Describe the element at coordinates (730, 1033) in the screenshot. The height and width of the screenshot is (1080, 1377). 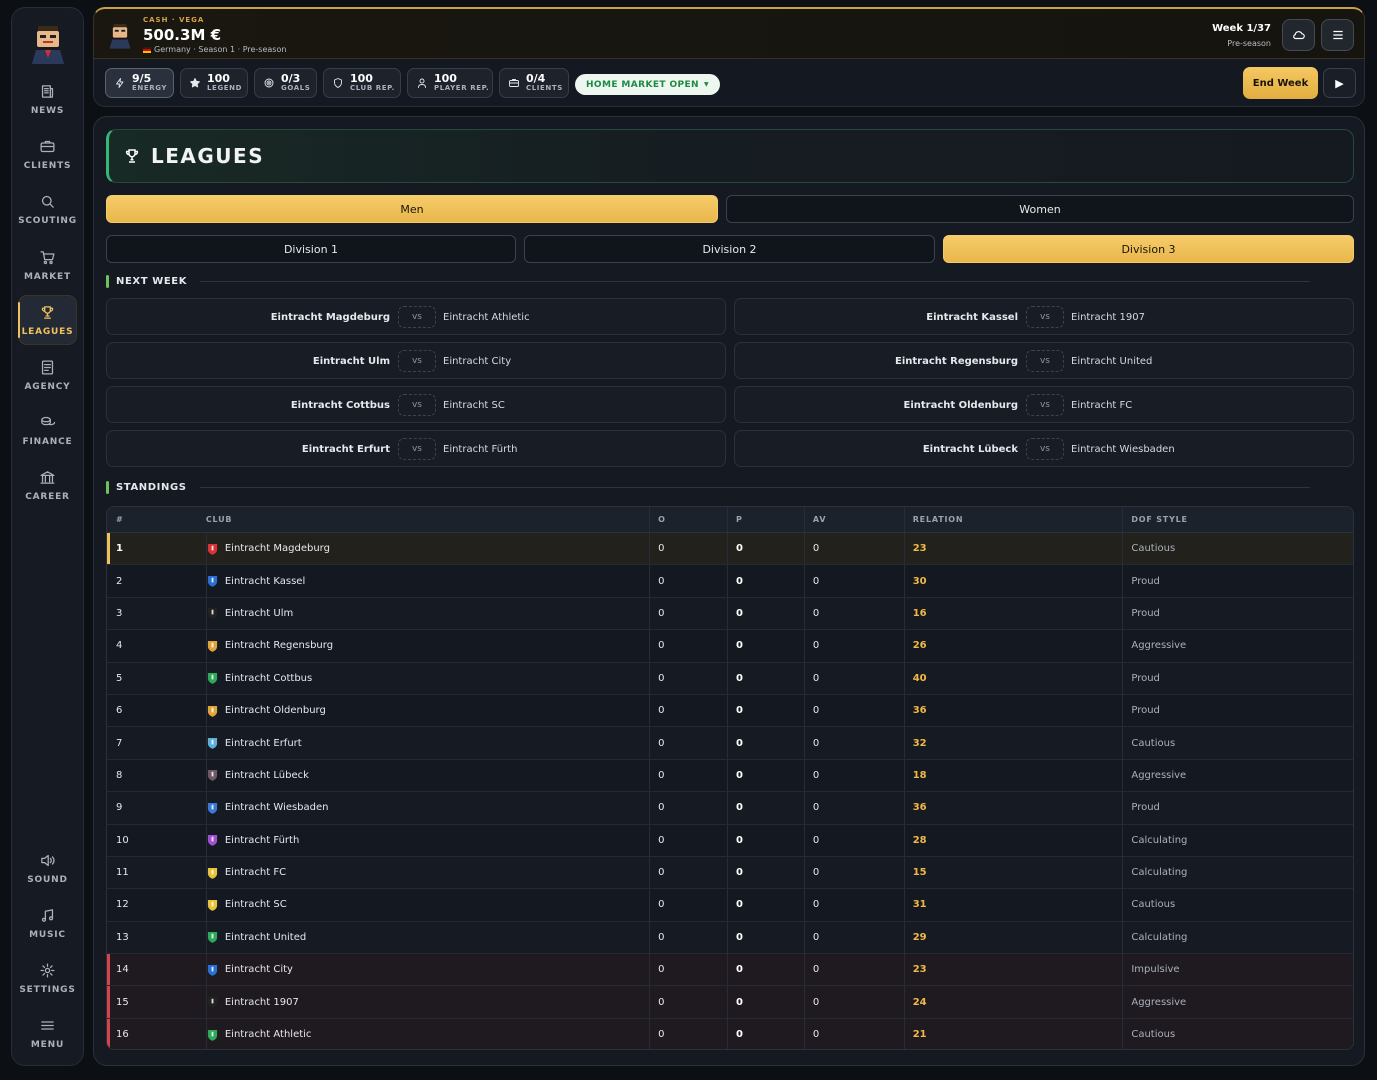
I see `table-row: 16 Eintracht Athletic 0 0 0 21 Cautious` at that location.